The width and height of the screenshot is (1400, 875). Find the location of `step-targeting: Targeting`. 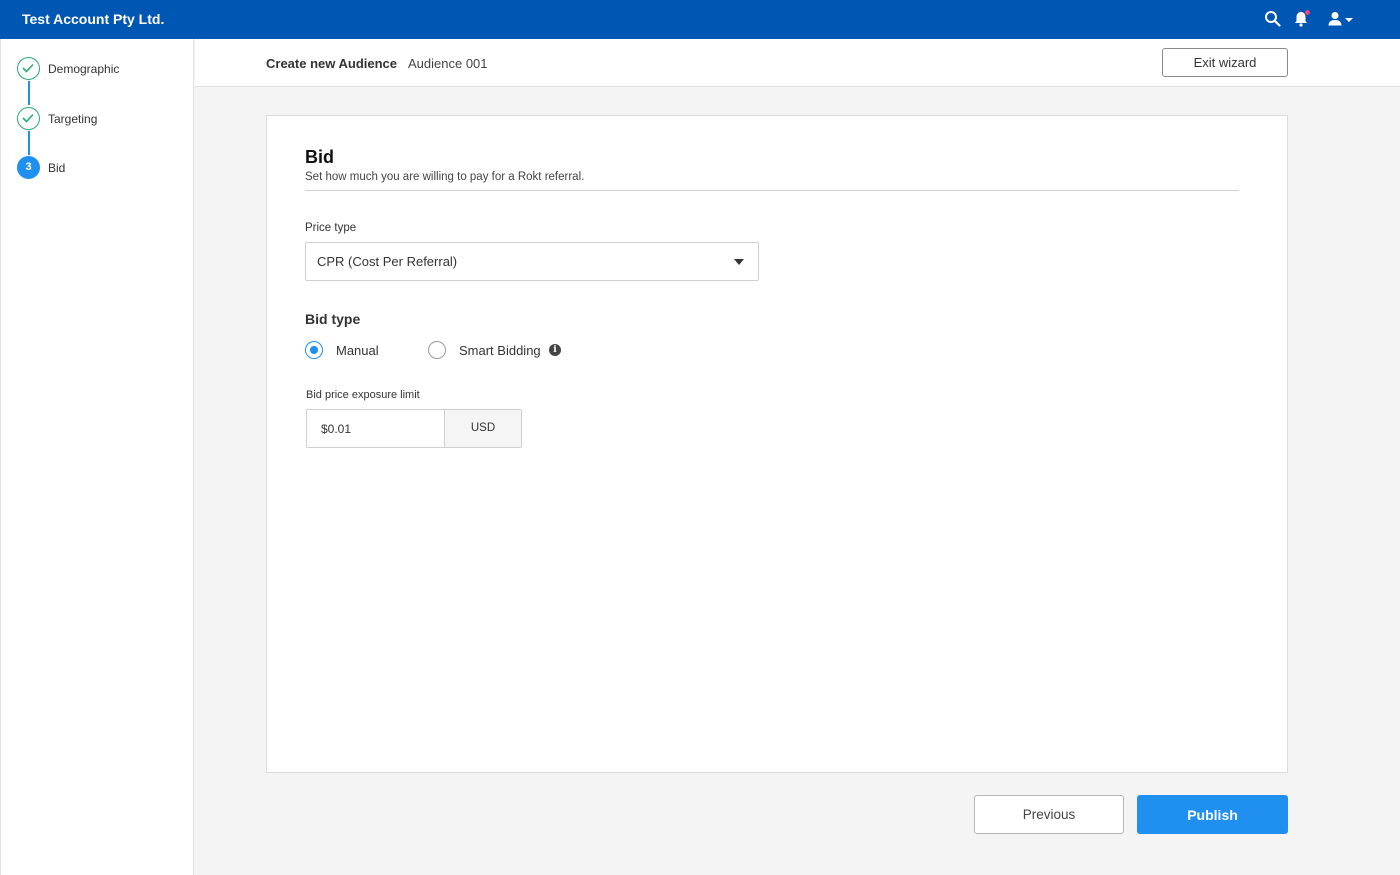

step-targeting: Targeting is located at coordinates (102, 119).